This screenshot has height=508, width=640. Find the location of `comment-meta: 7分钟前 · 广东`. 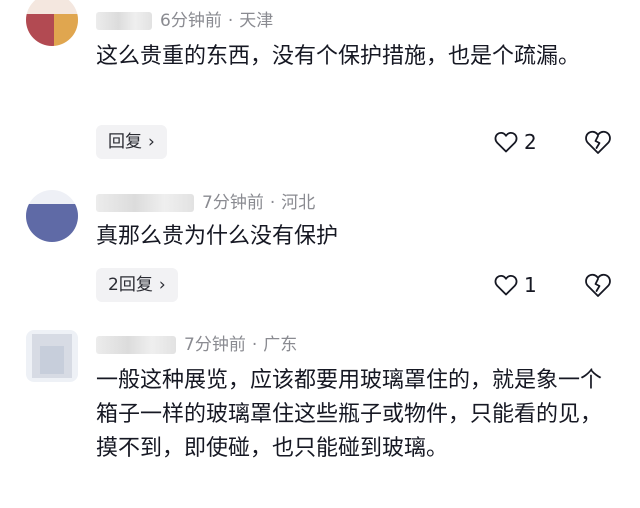

comment-meta: 7分钟前 · 广东 is located at coordinates (196, 345).